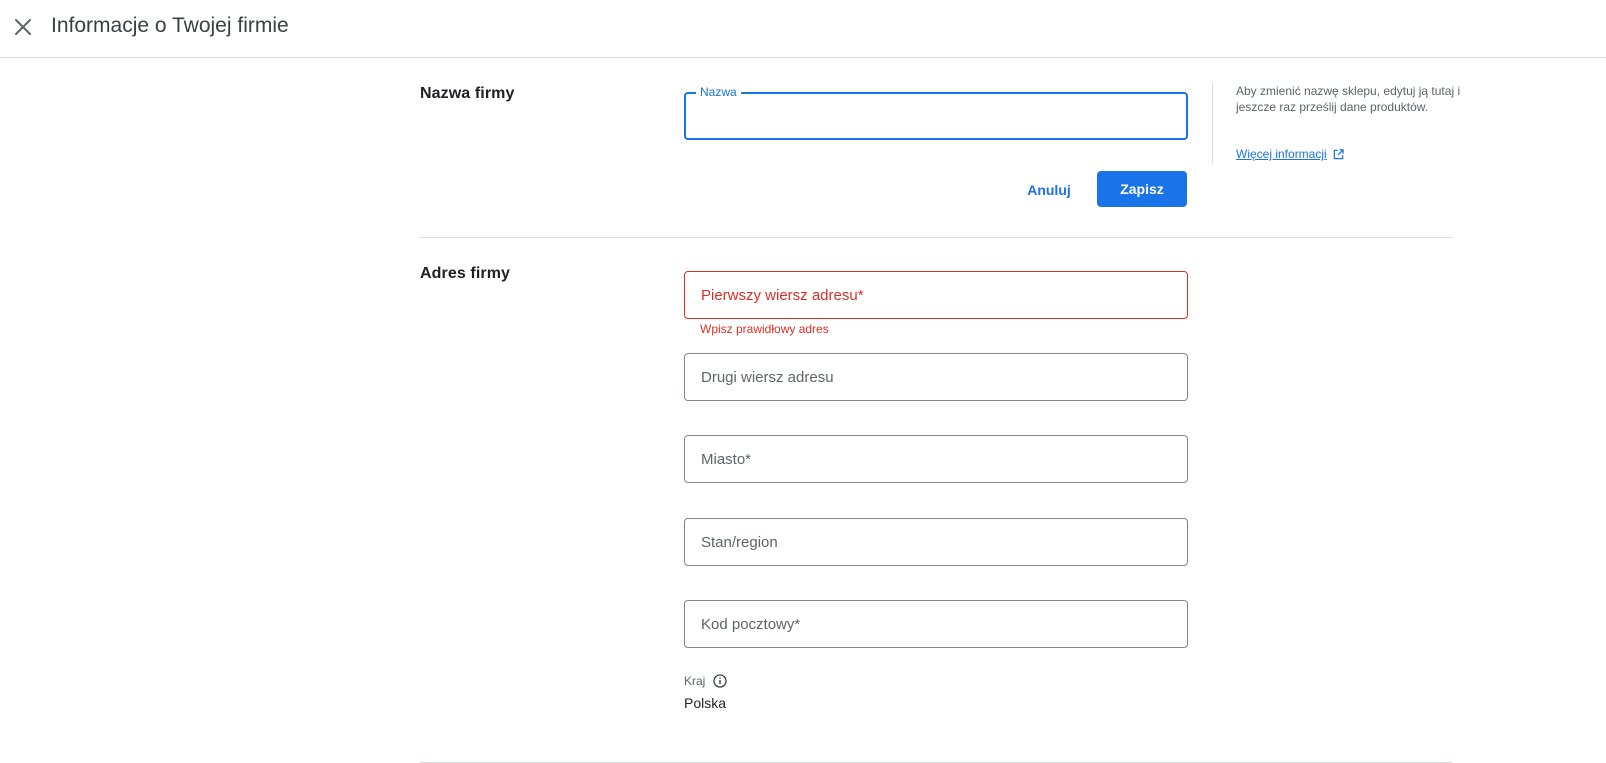 The width and height of the screenshot is (1606, 763). Describe the element at coordinates (1212, 123) in the screenshot. I see `hint-divider` at that location.